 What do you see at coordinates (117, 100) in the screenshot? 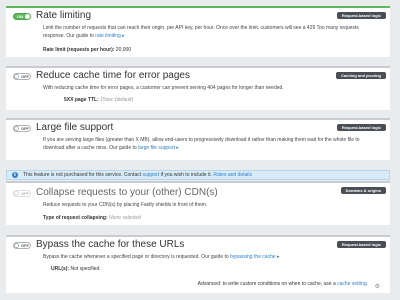
I see `setting-value: 15sec (default)` at bounding box center [117, 100].